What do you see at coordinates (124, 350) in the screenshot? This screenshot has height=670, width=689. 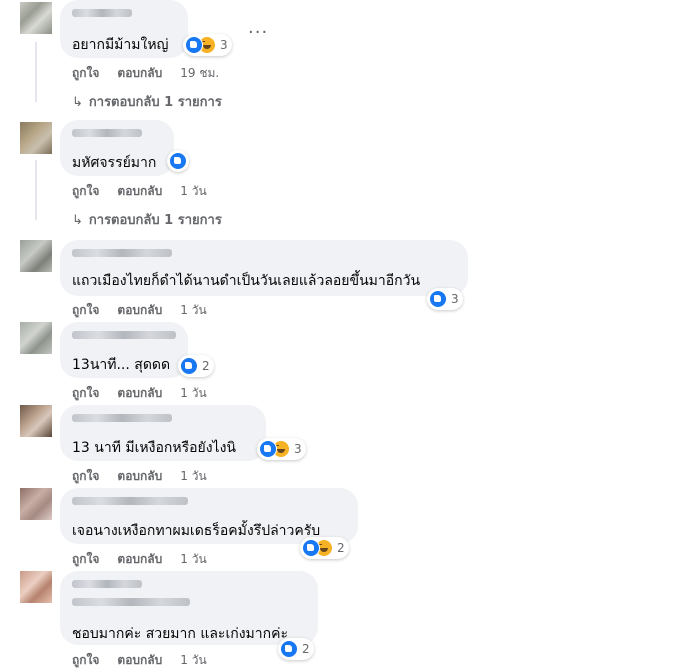 I see `comment-bubble: 13นาที... สุดดด` at bounding box center [124, 350].